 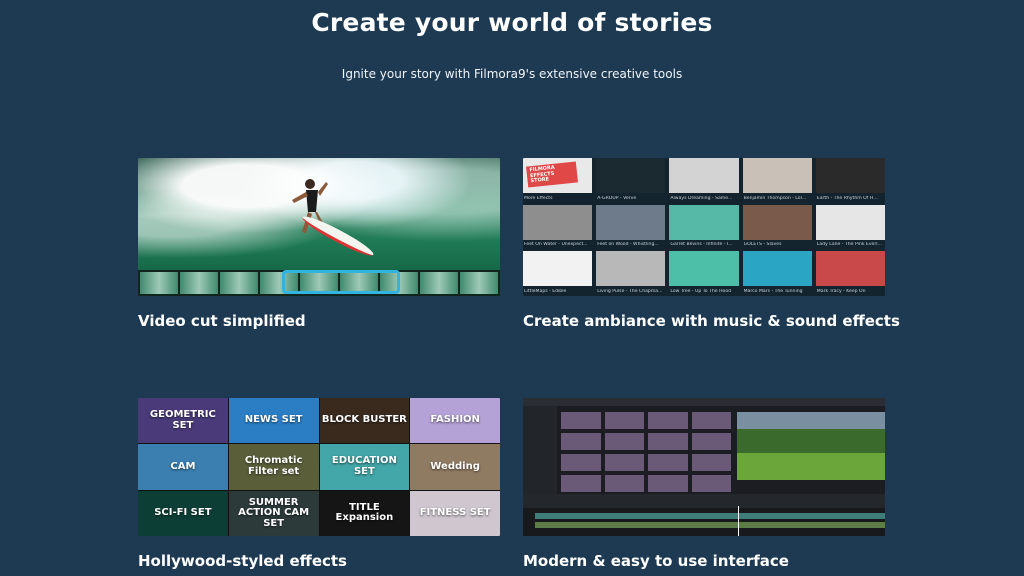 I want to click on effect-pack-tile: BLOCK BUSTER, so click(x=364, y=421).